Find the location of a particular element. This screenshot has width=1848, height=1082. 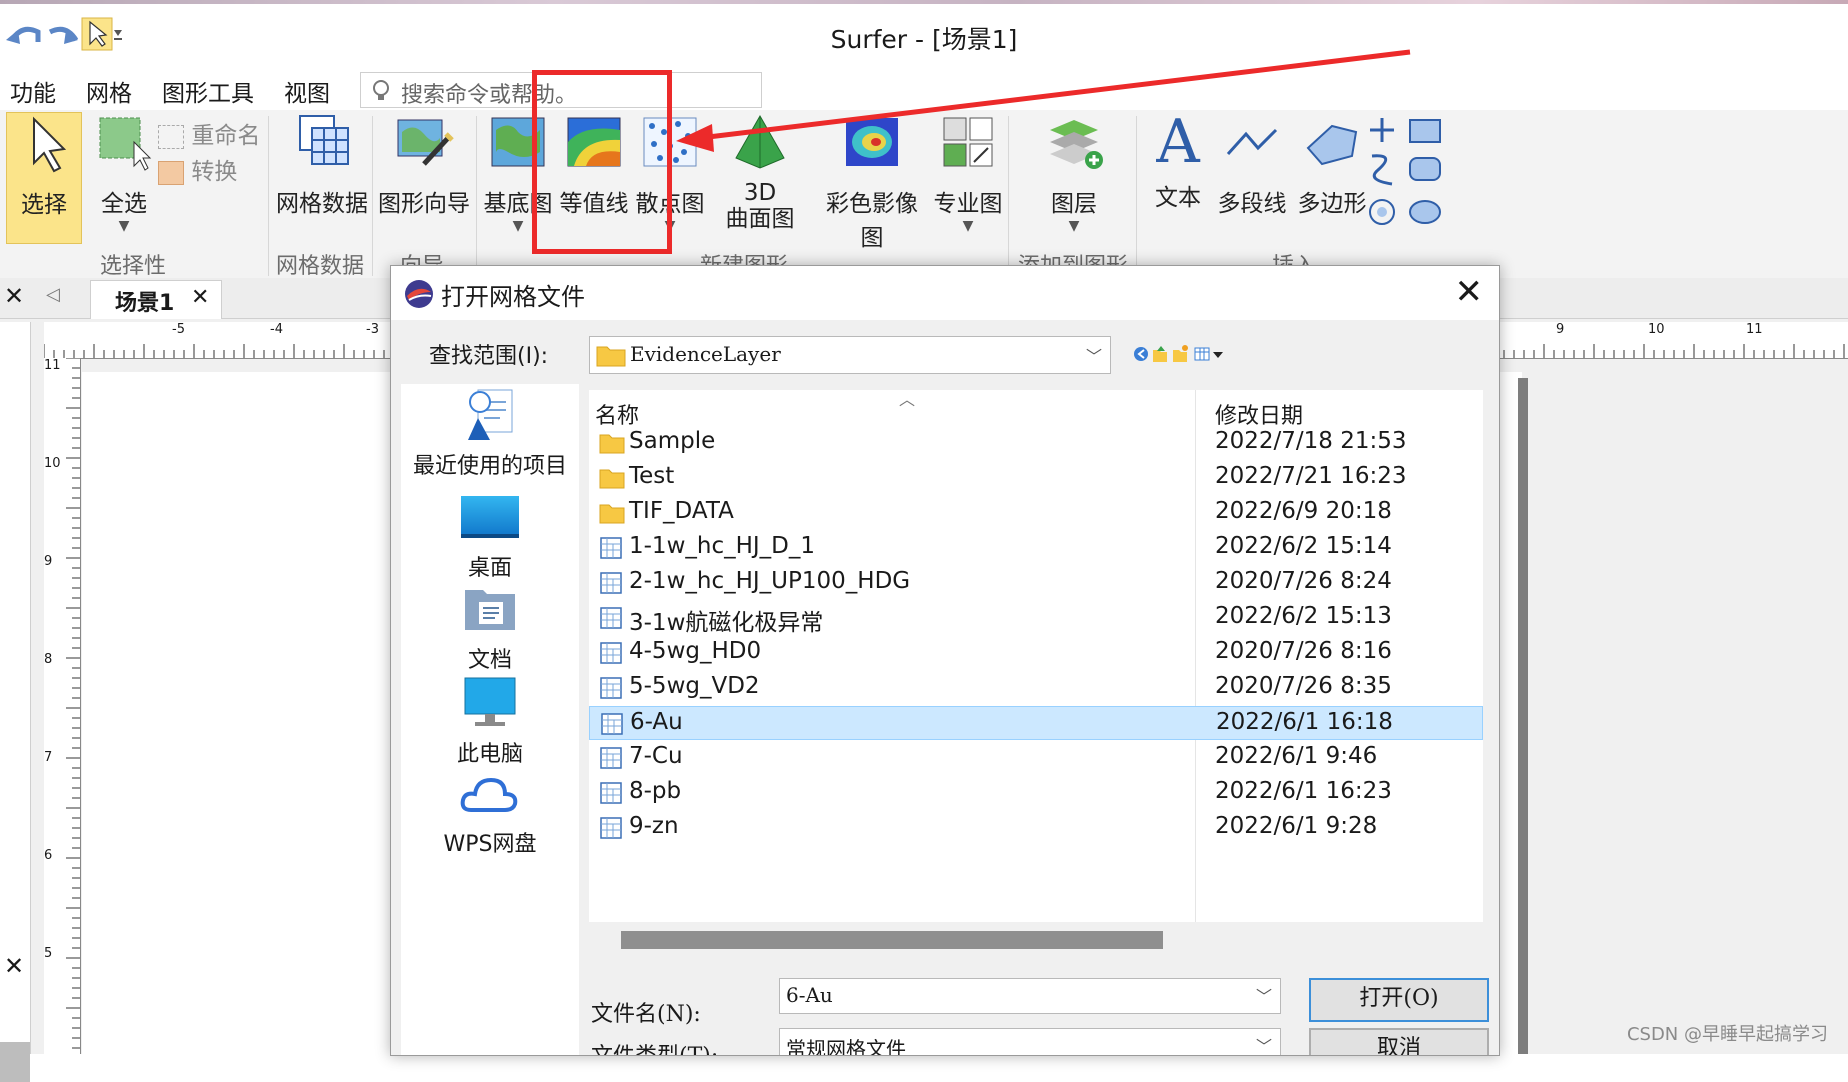

place-recent-label: 最近使用的项目 is located at coordinates (489, 466).